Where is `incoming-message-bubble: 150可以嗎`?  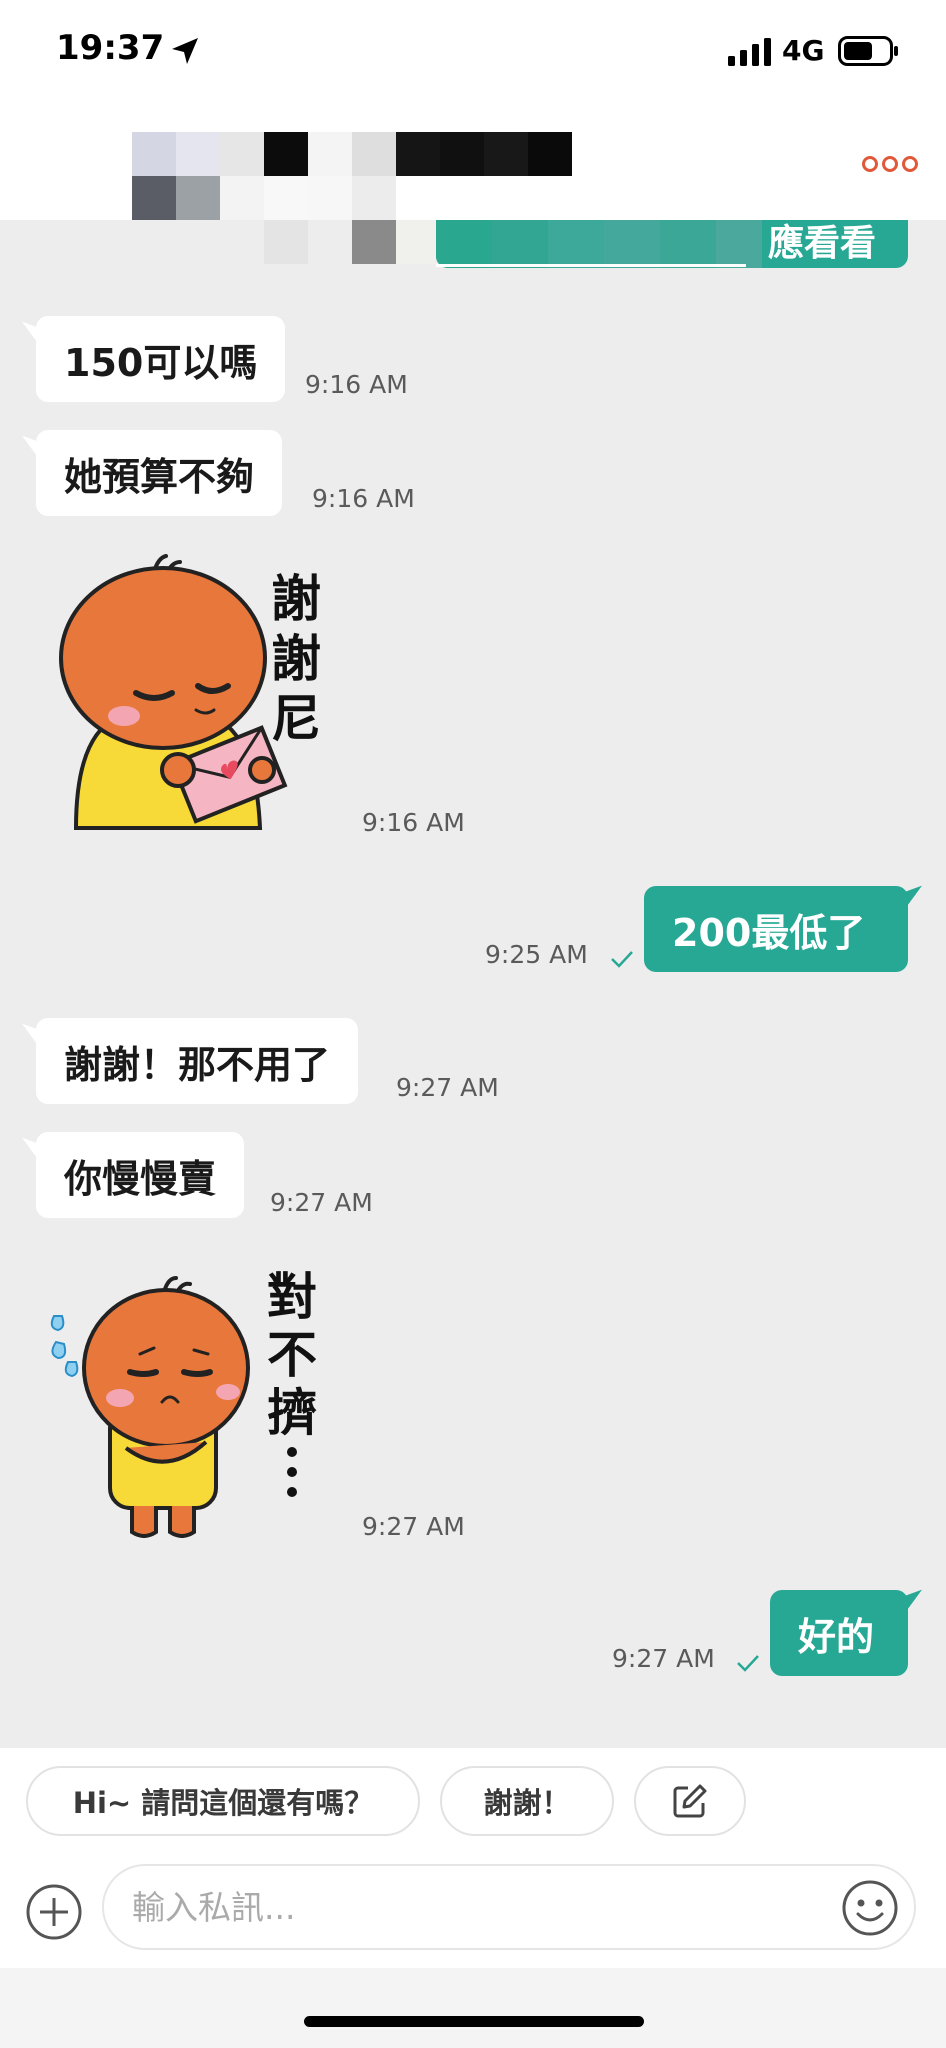
incoming-message-bubble: 150可以嗎 is located at coordinates (154, 359).